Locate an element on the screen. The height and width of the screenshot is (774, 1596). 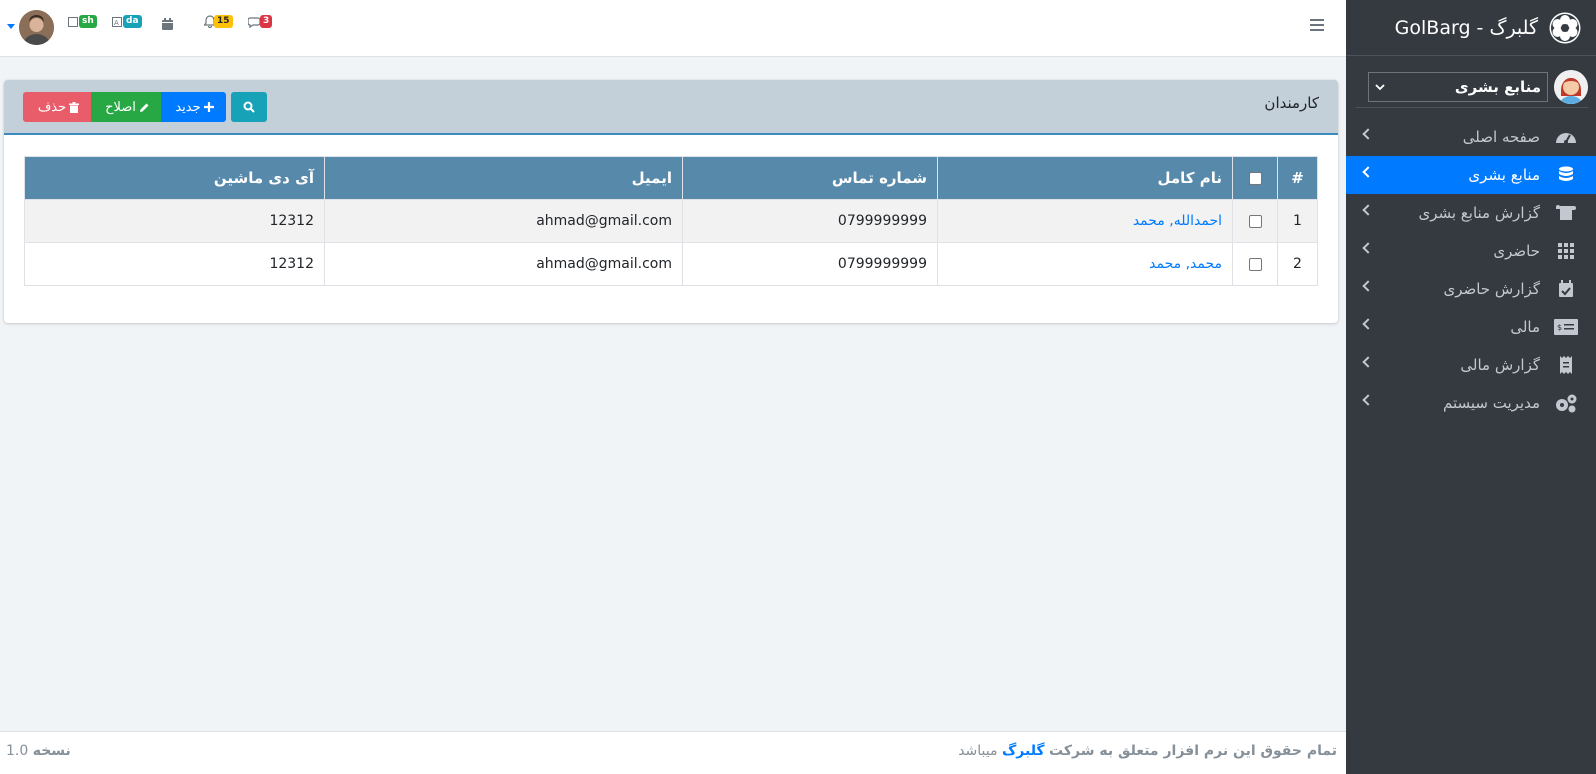
new-button: جدید is located at coordinates (193, 107).